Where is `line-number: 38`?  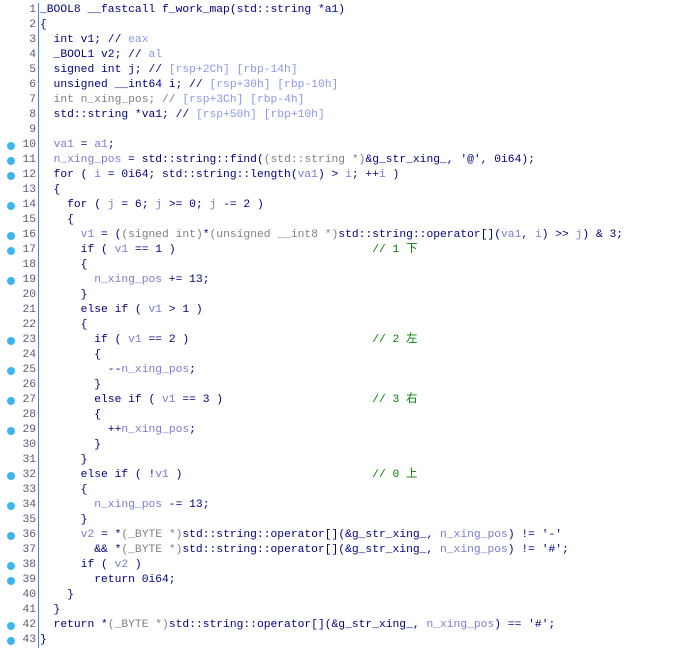
line-number: 38 is located at coordinates (29, 565).